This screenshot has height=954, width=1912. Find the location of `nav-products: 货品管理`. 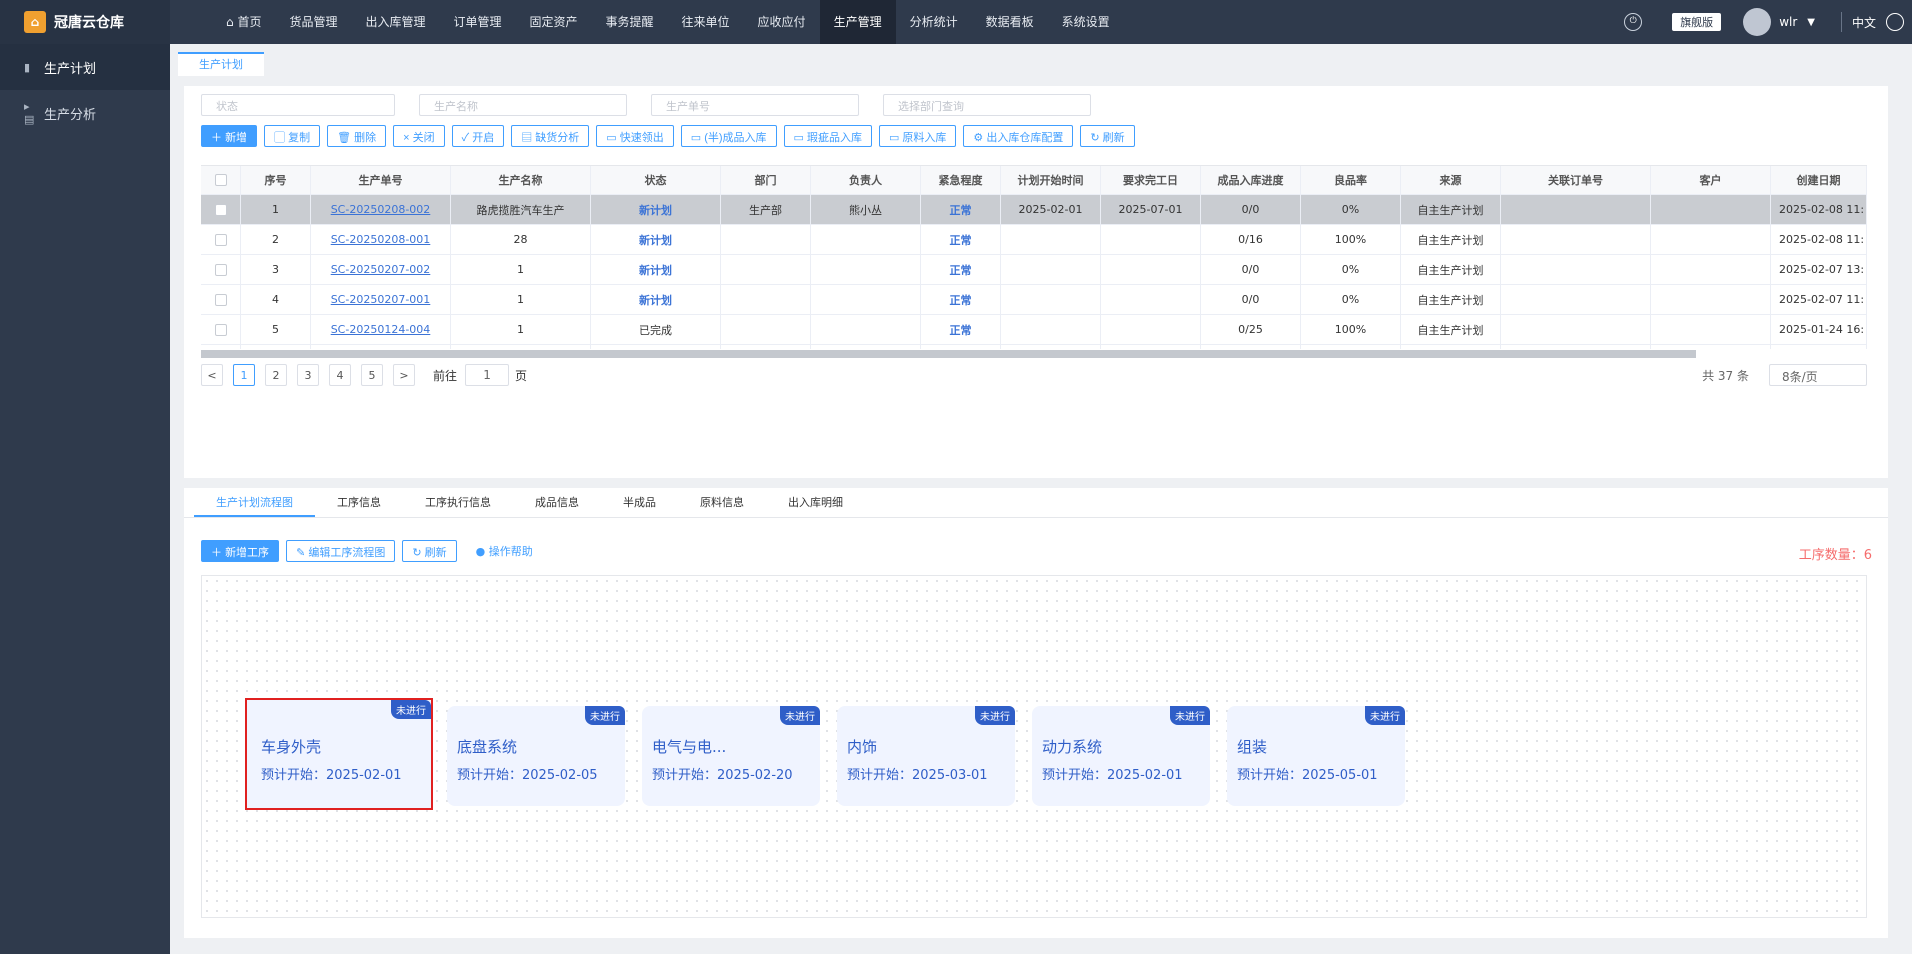

nav-products: 货品管理 is located at coordinates (313, 22).